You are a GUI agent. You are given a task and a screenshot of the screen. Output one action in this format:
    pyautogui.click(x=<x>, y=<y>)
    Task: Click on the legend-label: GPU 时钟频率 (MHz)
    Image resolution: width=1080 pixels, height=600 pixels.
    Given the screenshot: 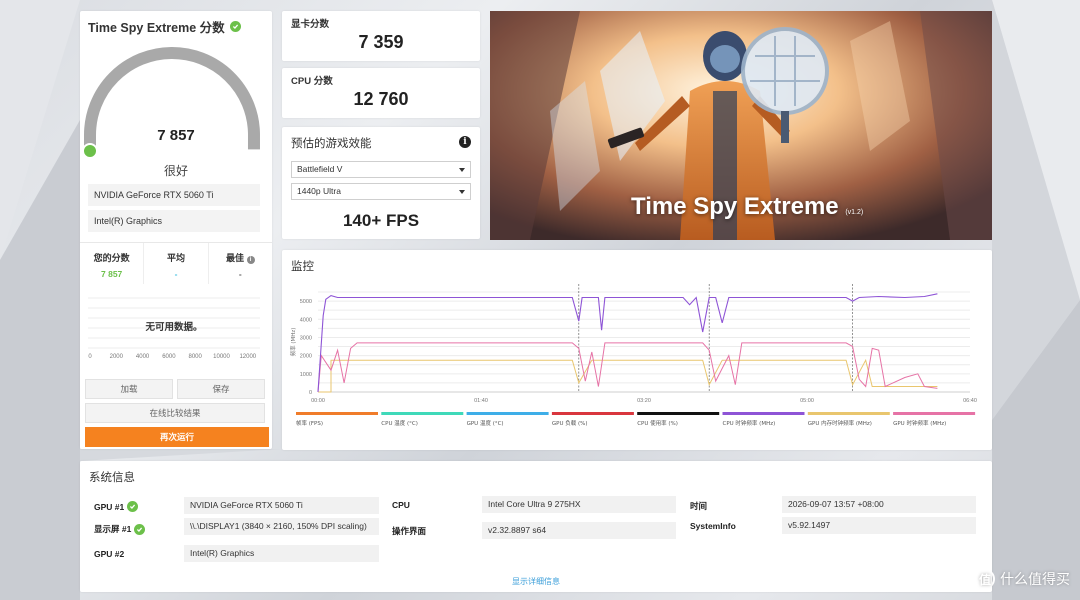 What is the action you would take?
    pyautogui.click(x=919, y=423)
    